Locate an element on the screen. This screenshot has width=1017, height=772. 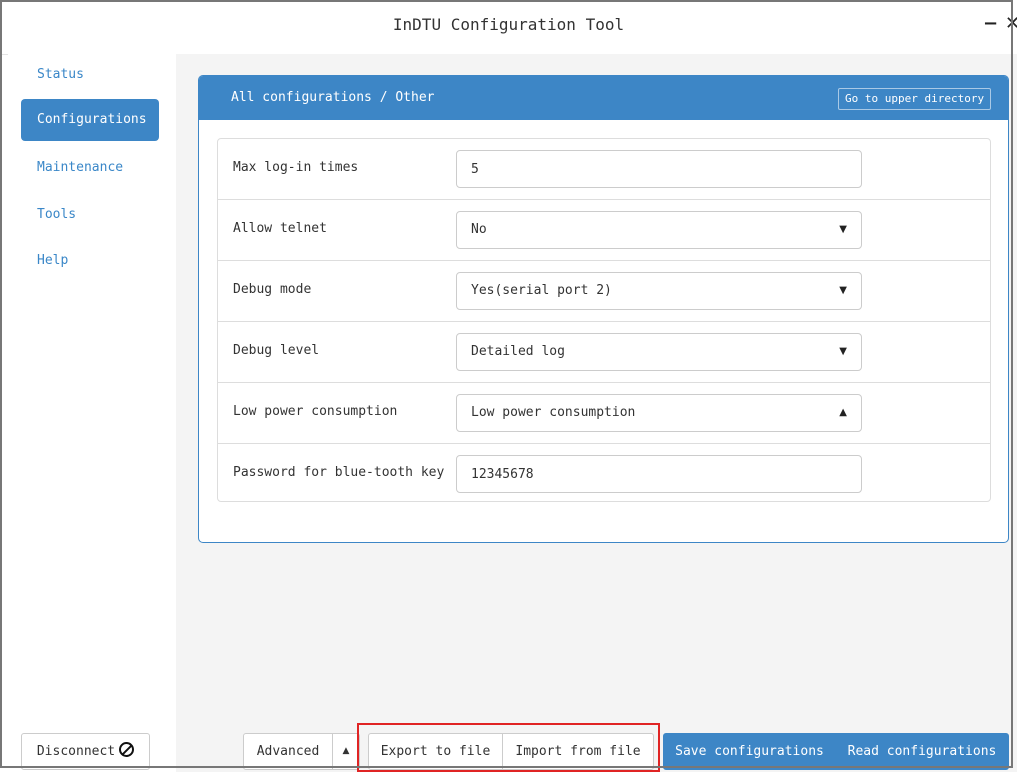
row-max-login-times: Max log-in times is located at coordinates (604, 169).